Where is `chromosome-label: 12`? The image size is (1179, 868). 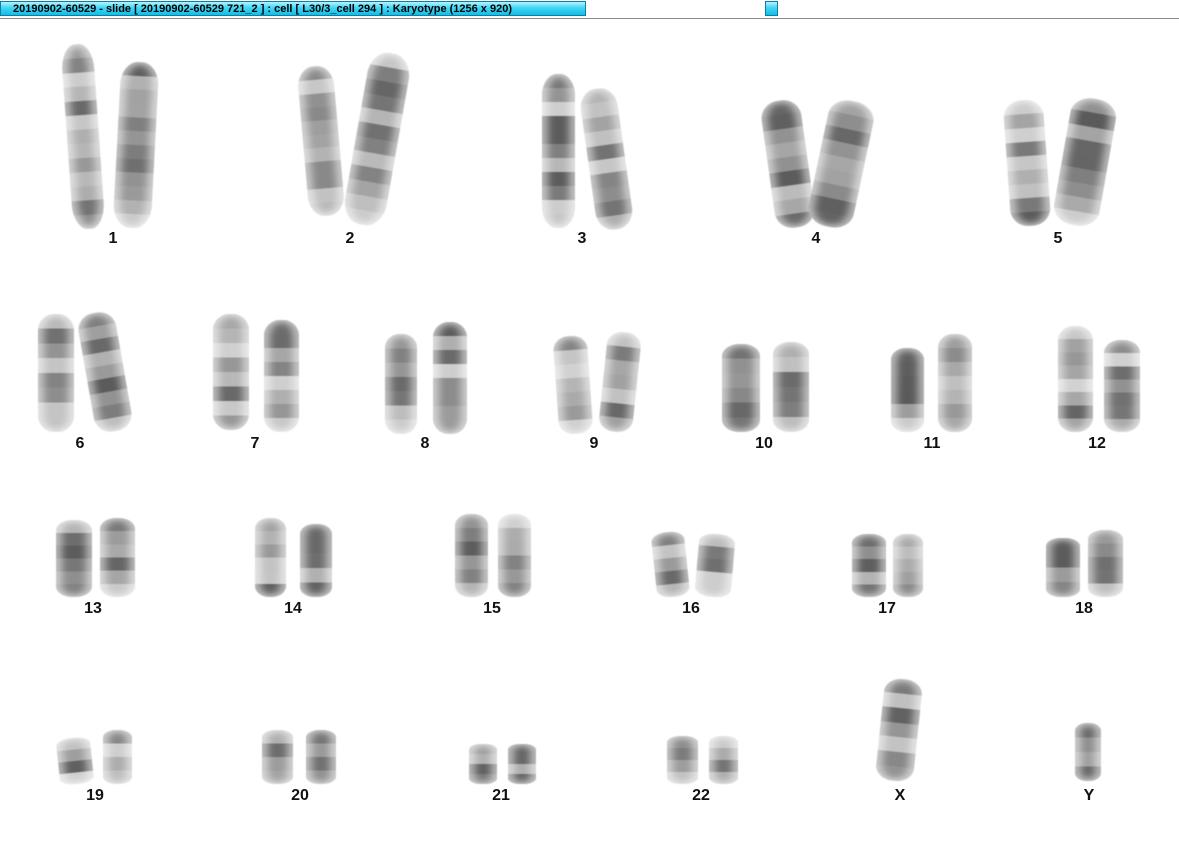
chromosome-label: 12 is located at coordinates (1097, 443).